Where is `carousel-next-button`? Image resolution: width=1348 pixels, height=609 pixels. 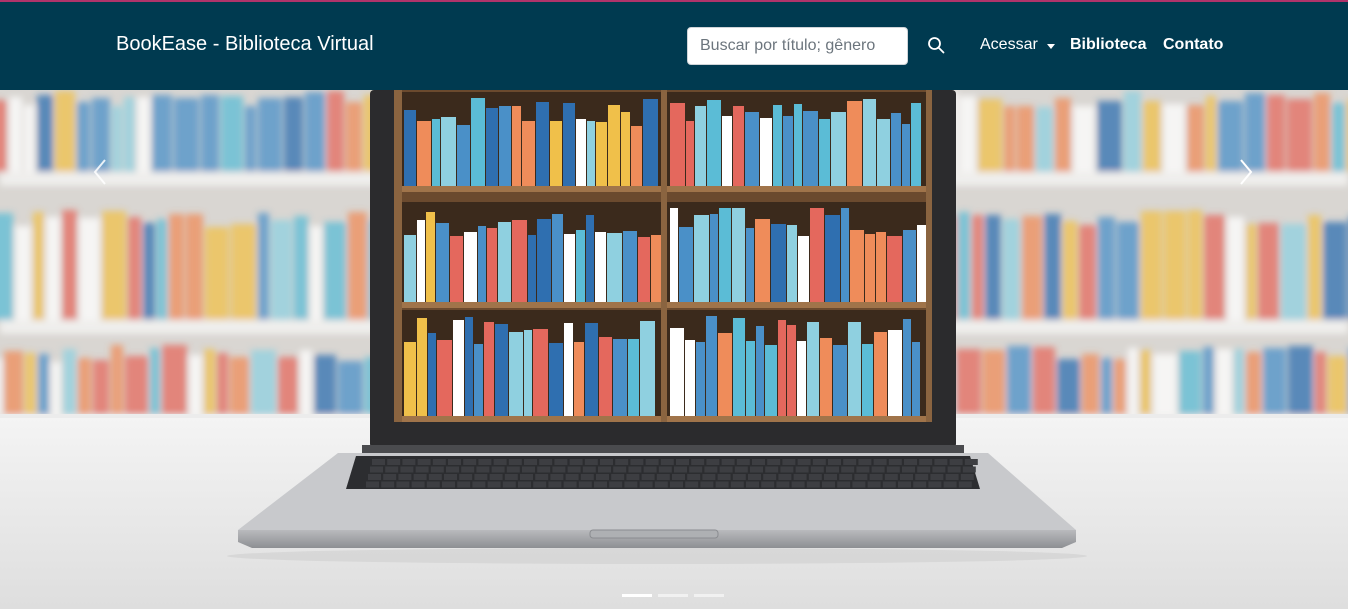
carousel-next-button is located at coordinates (1246, 172).